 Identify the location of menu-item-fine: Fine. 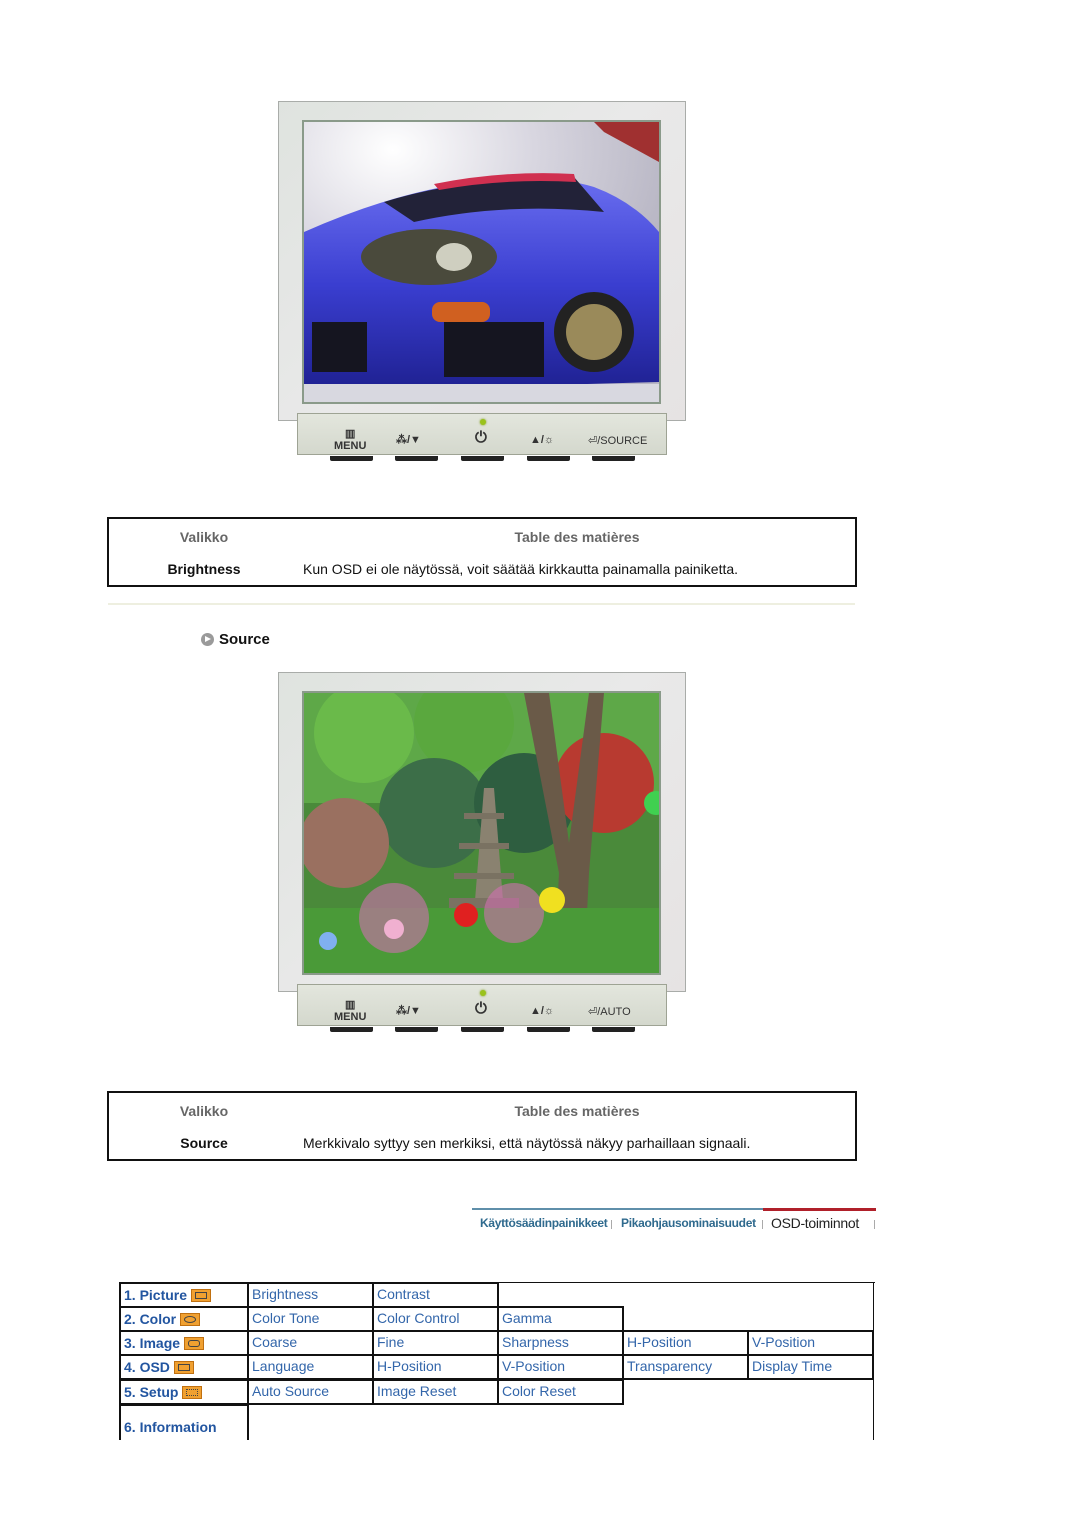
(435, 1343).